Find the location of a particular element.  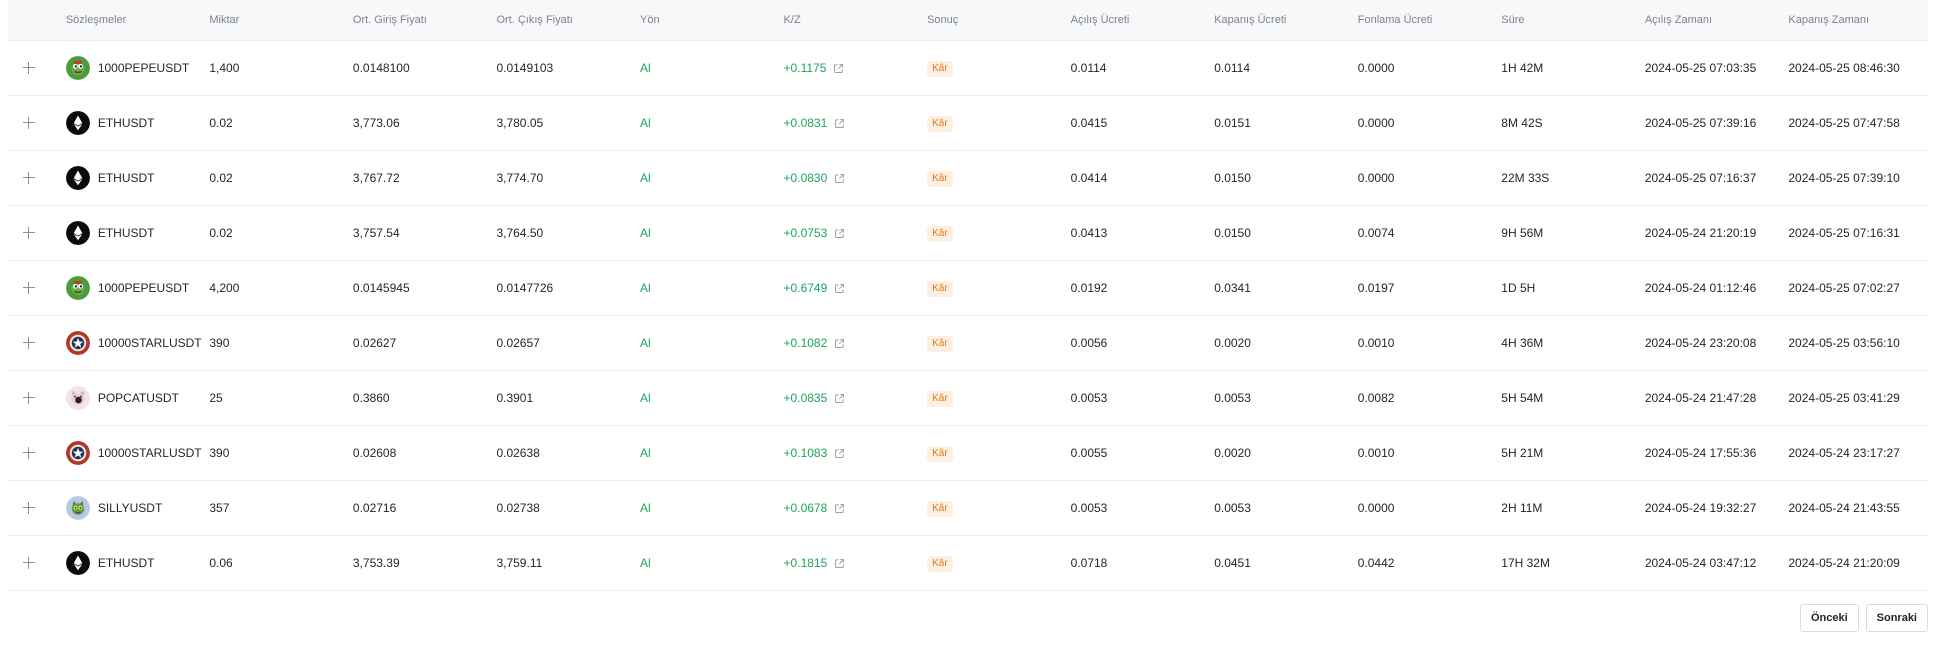

duration: 9H 56M is located at coordinates (1522, 233).